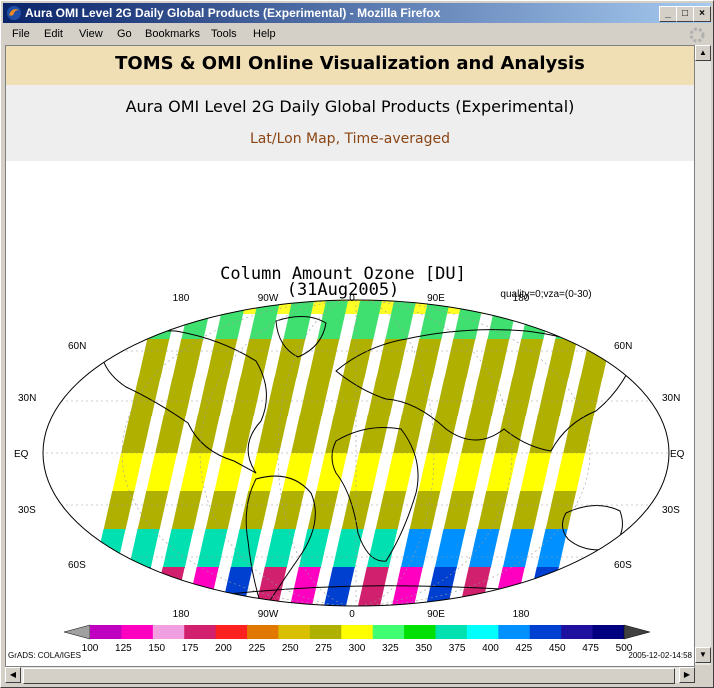 Image resolution: width=714 pixels, height=688 pixels. What do you see at coordinates (27, 510) in the screenshot?
I see `lat-label-left-30s: 30S` at bounding box center [27, 510].